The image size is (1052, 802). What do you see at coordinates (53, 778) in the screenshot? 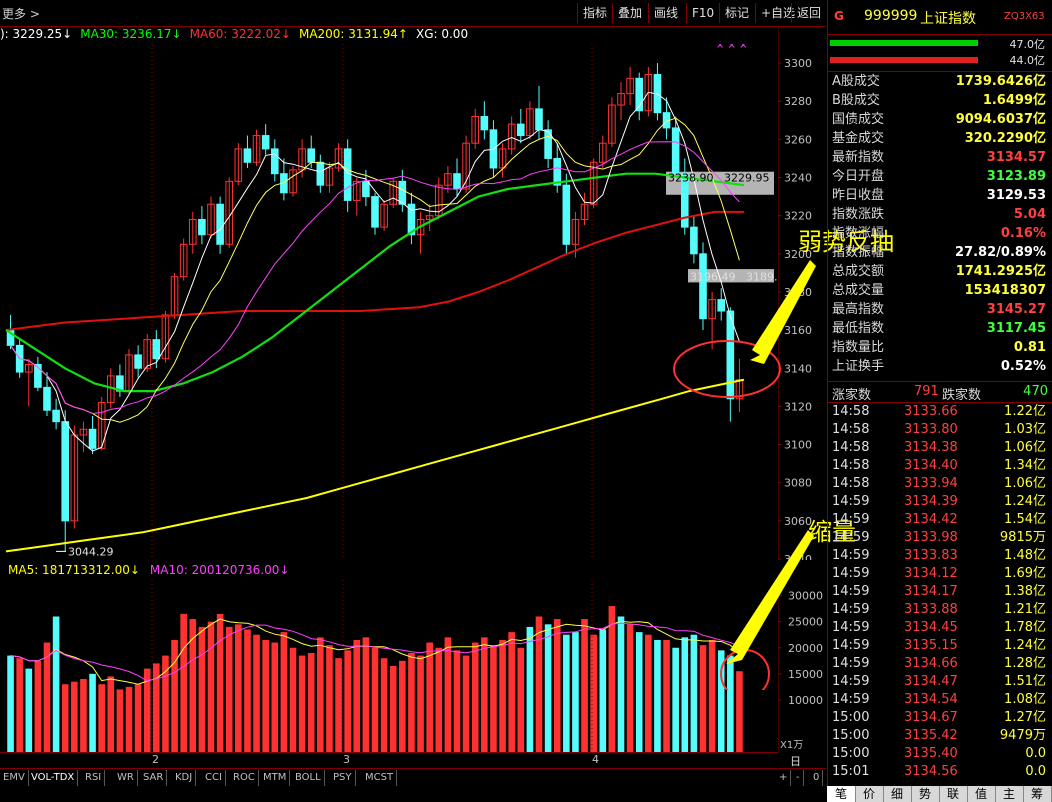
I see `indicator-tab-vol-tdx: VOL-TDX` at bounding box center [53, 778].